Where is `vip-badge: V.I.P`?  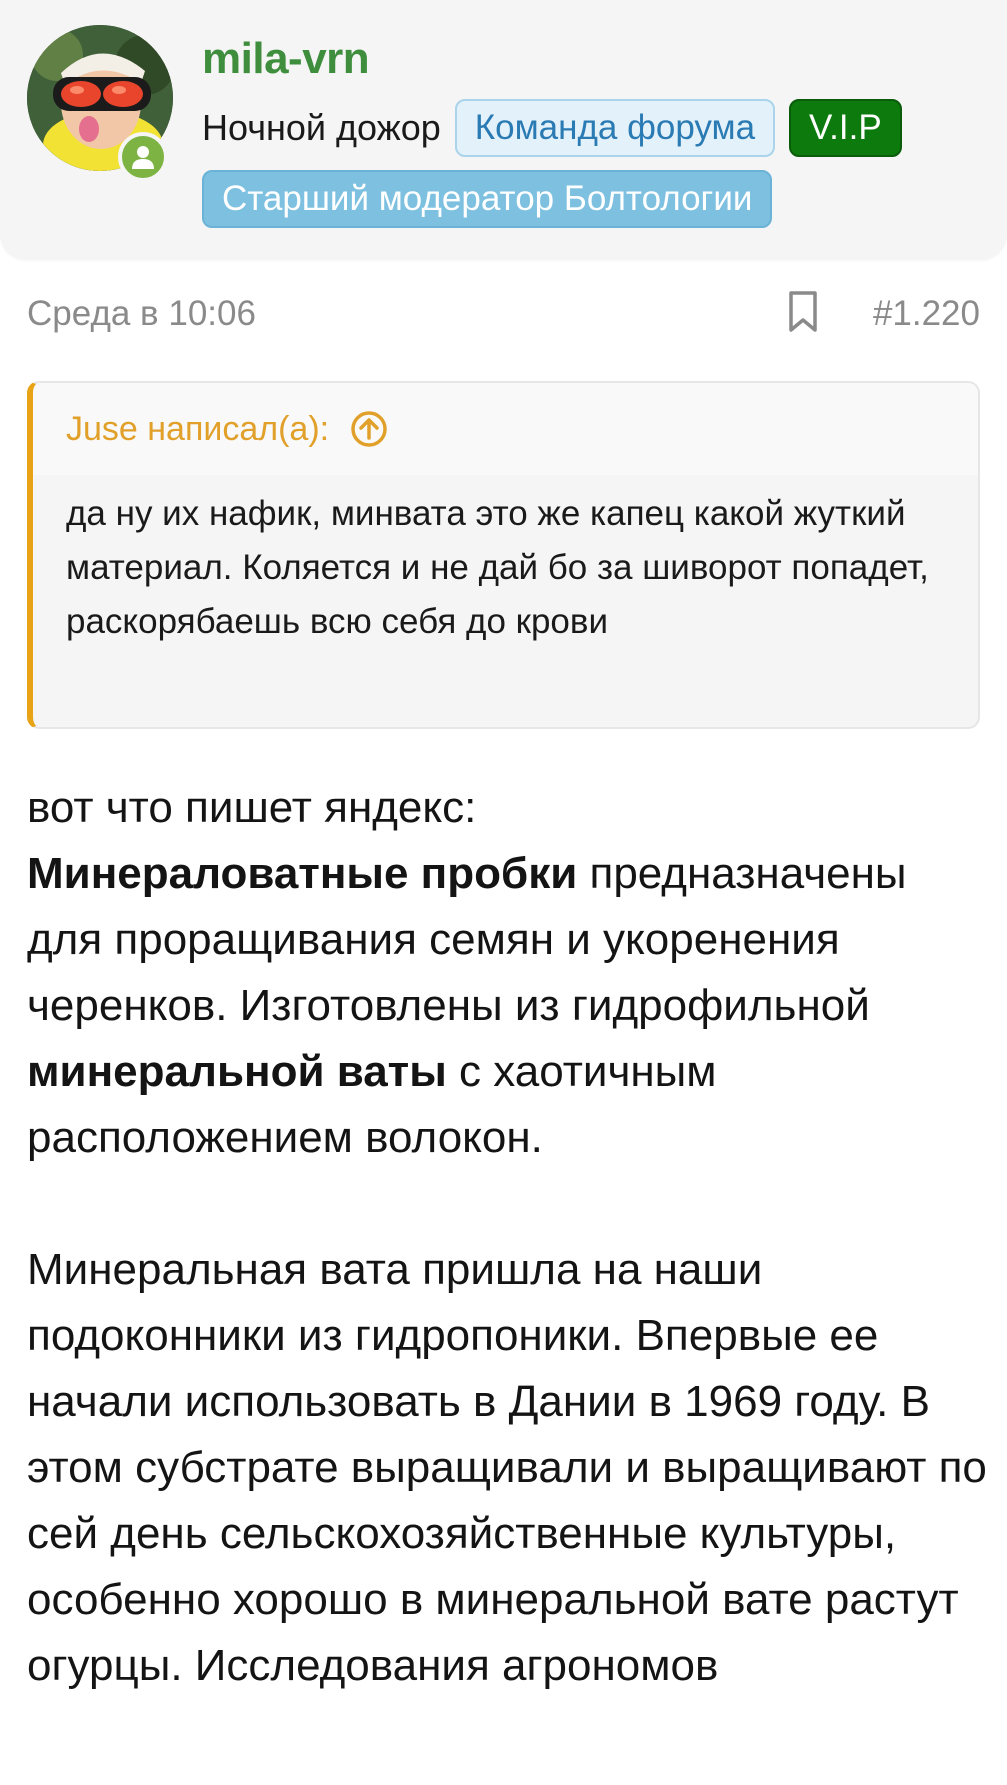
vip-badge: V.I.P is located at coordinates (845, 128).